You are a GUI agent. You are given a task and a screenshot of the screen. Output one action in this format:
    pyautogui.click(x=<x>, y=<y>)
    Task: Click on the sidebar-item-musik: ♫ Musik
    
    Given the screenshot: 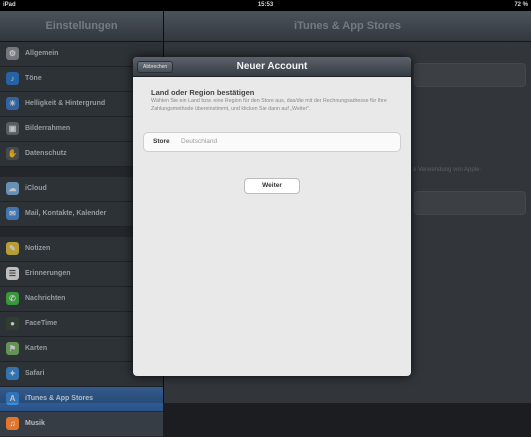 What is the action you would take?
    pyautogui.click(x=81, y=424)
    